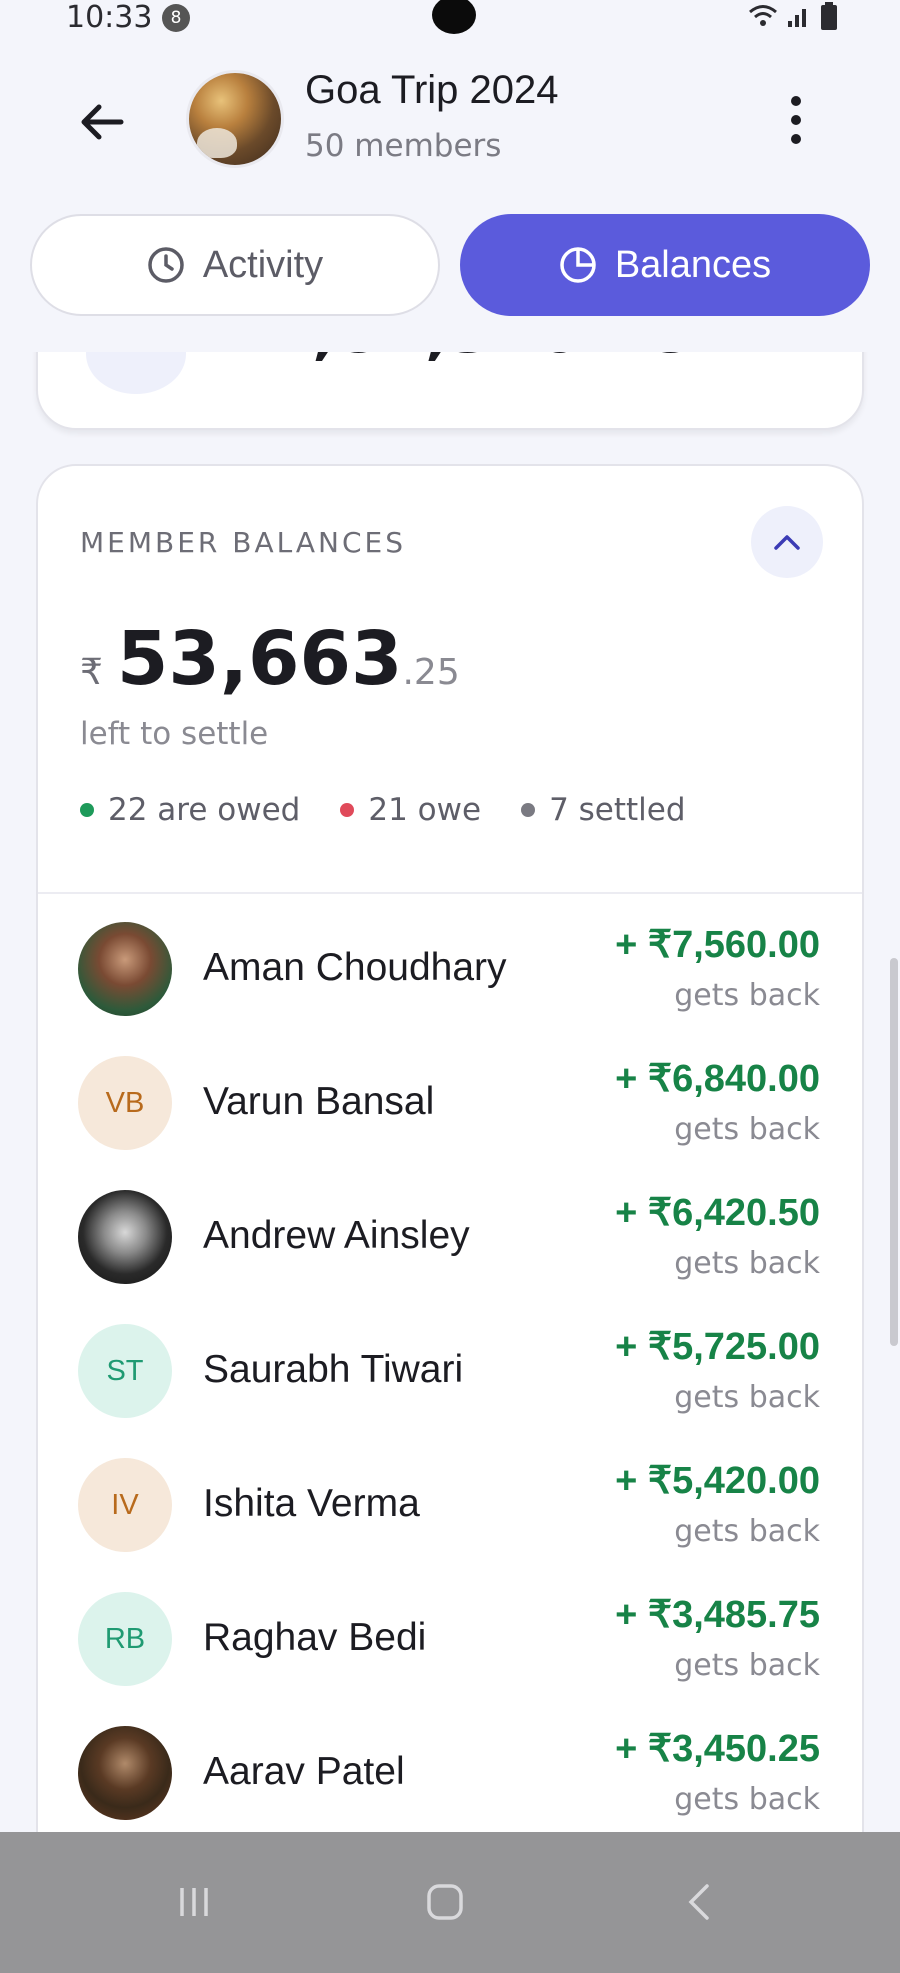 This screenshot has height=1973, width=900. I want to click on member-row: VB Varun Bansal + ₹6,840.00 gets back, so click(450, 1103).